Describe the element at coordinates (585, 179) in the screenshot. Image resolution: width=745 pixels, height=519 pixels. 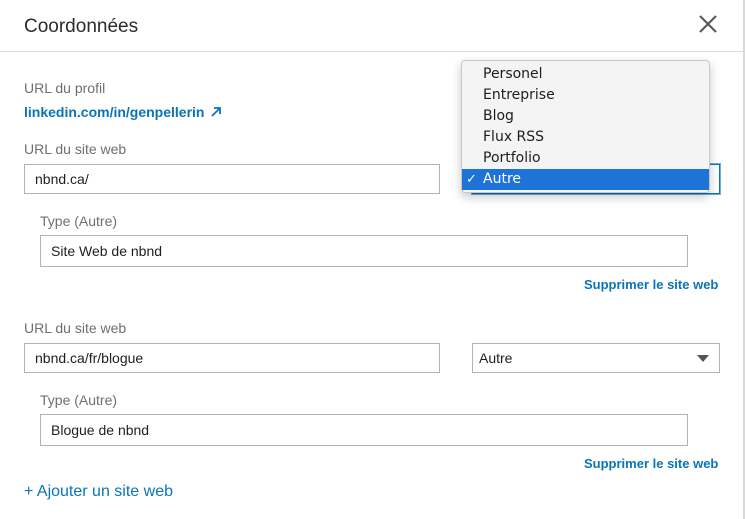
I see `dropdown-option-selected: ✓ Autre` at that location.